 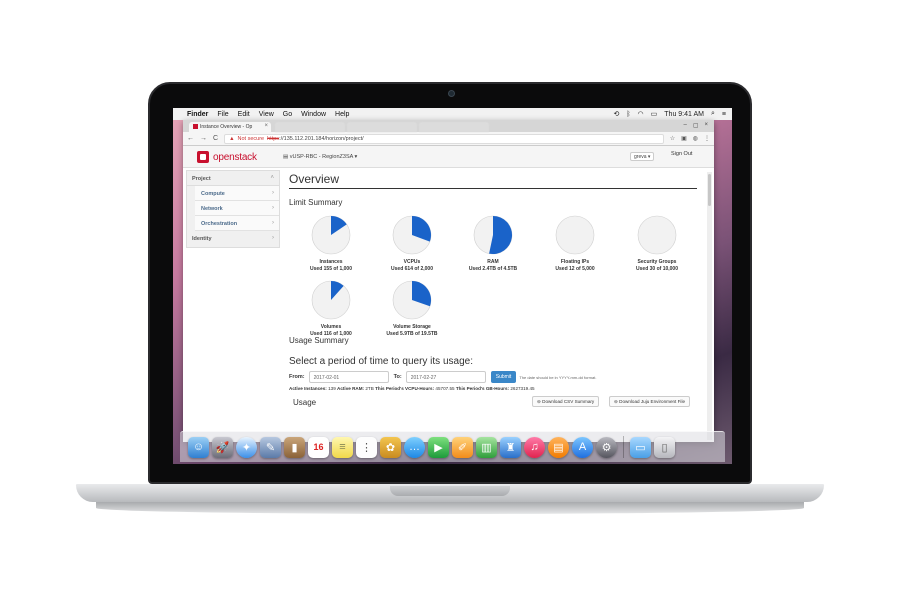 What do you see at coordinates (706, 125) in the screenshot?
I see `close-window-icon: ×` at bounding box center [706, 125].